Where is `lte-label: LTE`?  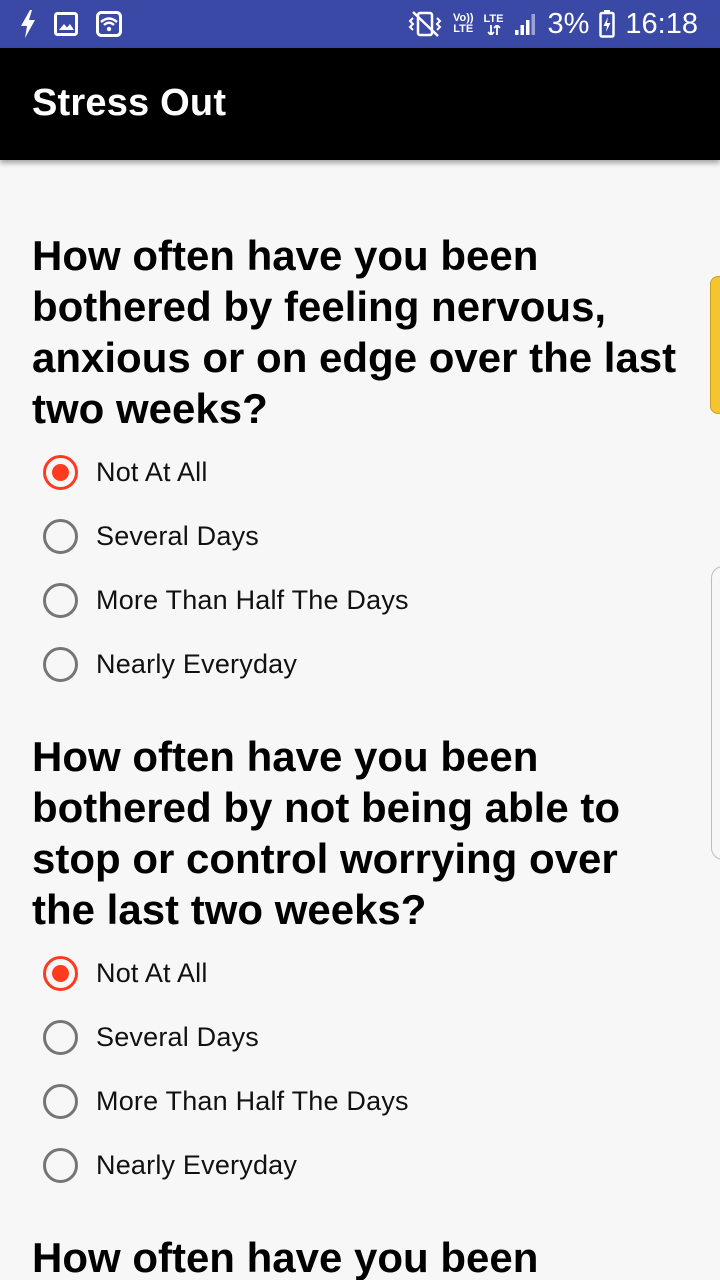 lte-label: LTE is located at coordinates (493, 18).